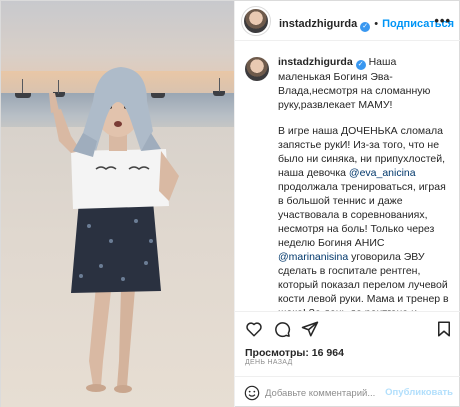  I want to click on bookmark-icon, so click(444, 329).